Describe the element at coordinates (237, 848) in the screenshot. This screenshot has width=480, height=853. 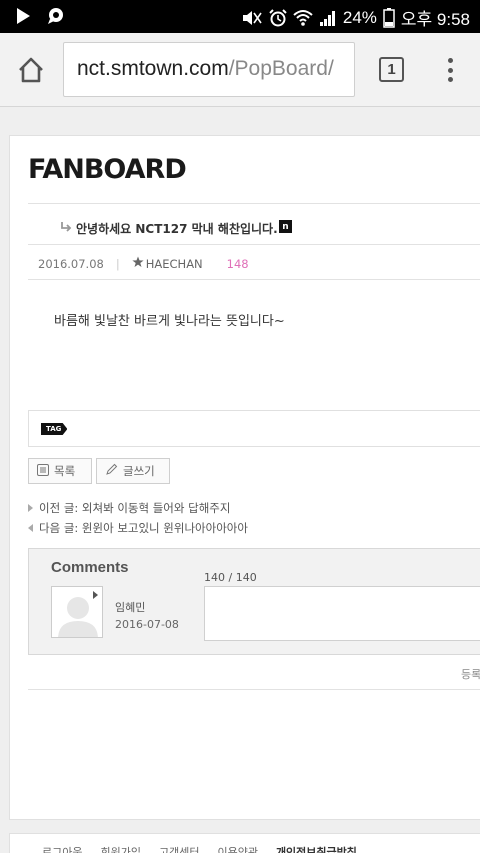
I see `footer-link-terms: 이용약관` at that location.